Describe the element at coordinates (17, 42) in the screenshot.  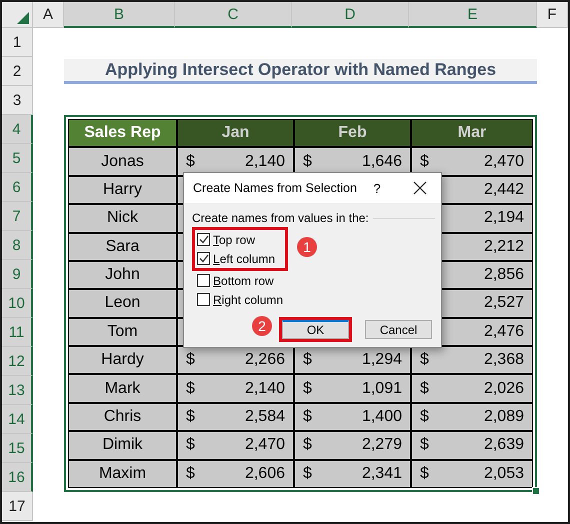
I see `row-header: 1` at that location.